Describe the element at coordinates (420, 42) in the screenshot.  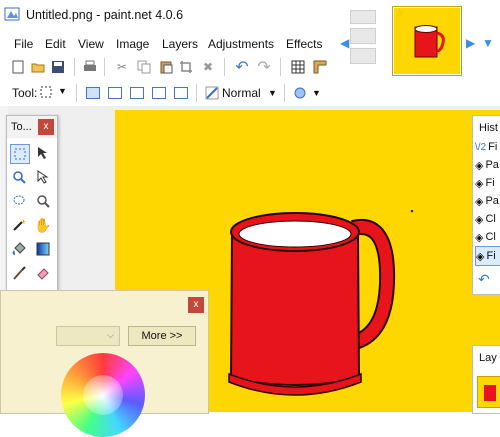
I see `image-thumbnail-strip: ◀ ☆ ▶ ▼` at that location.